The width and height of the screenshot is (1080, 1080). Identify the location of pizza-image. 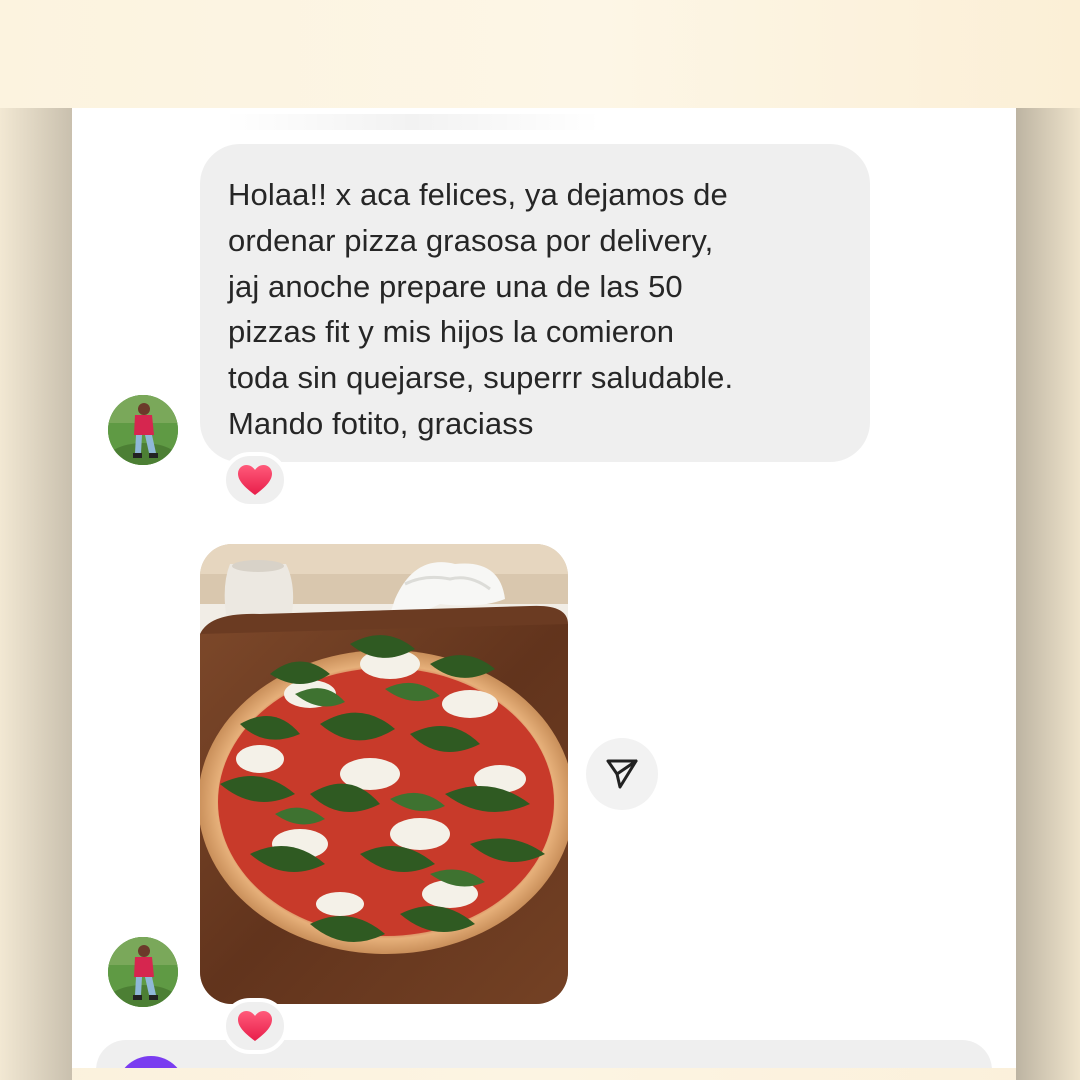
(384, 774).